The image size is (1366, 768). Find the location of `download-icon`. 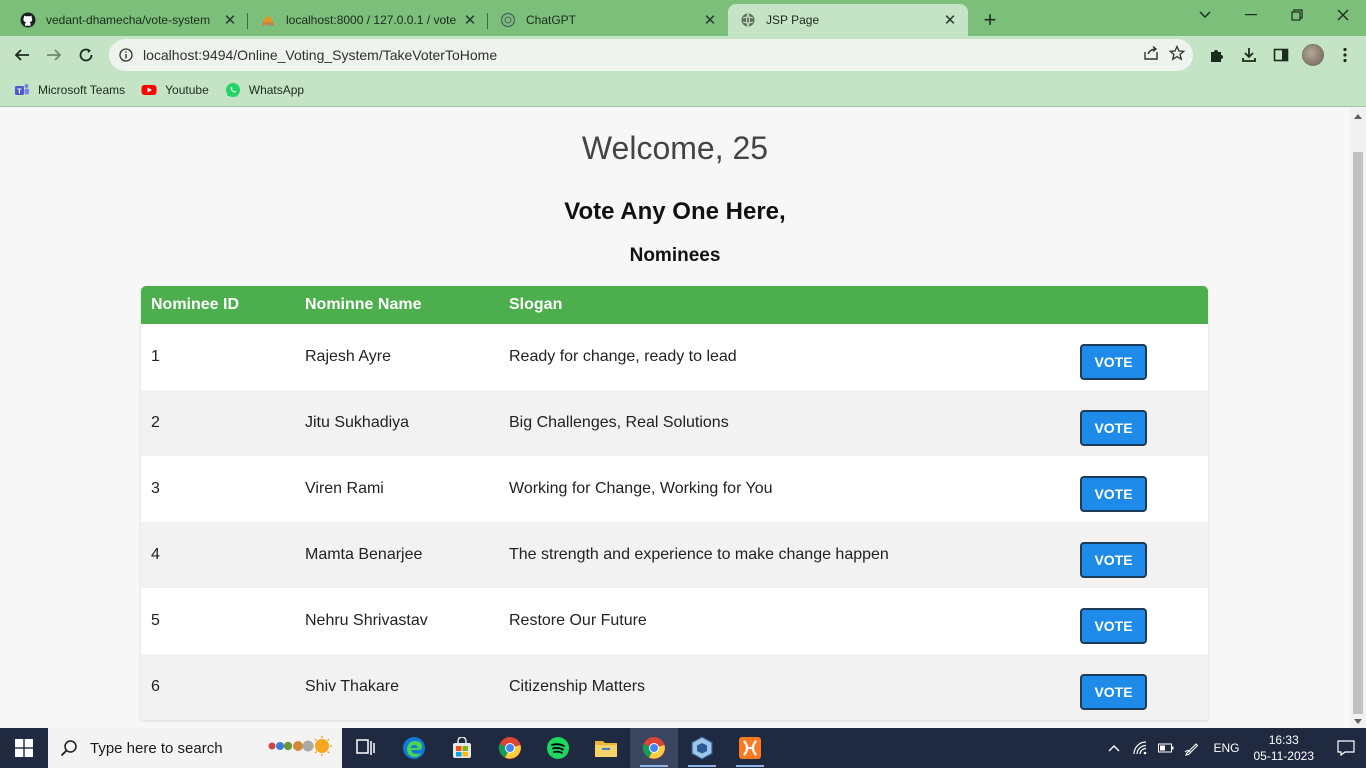

download-icon is located at coordinates (1249, 55).